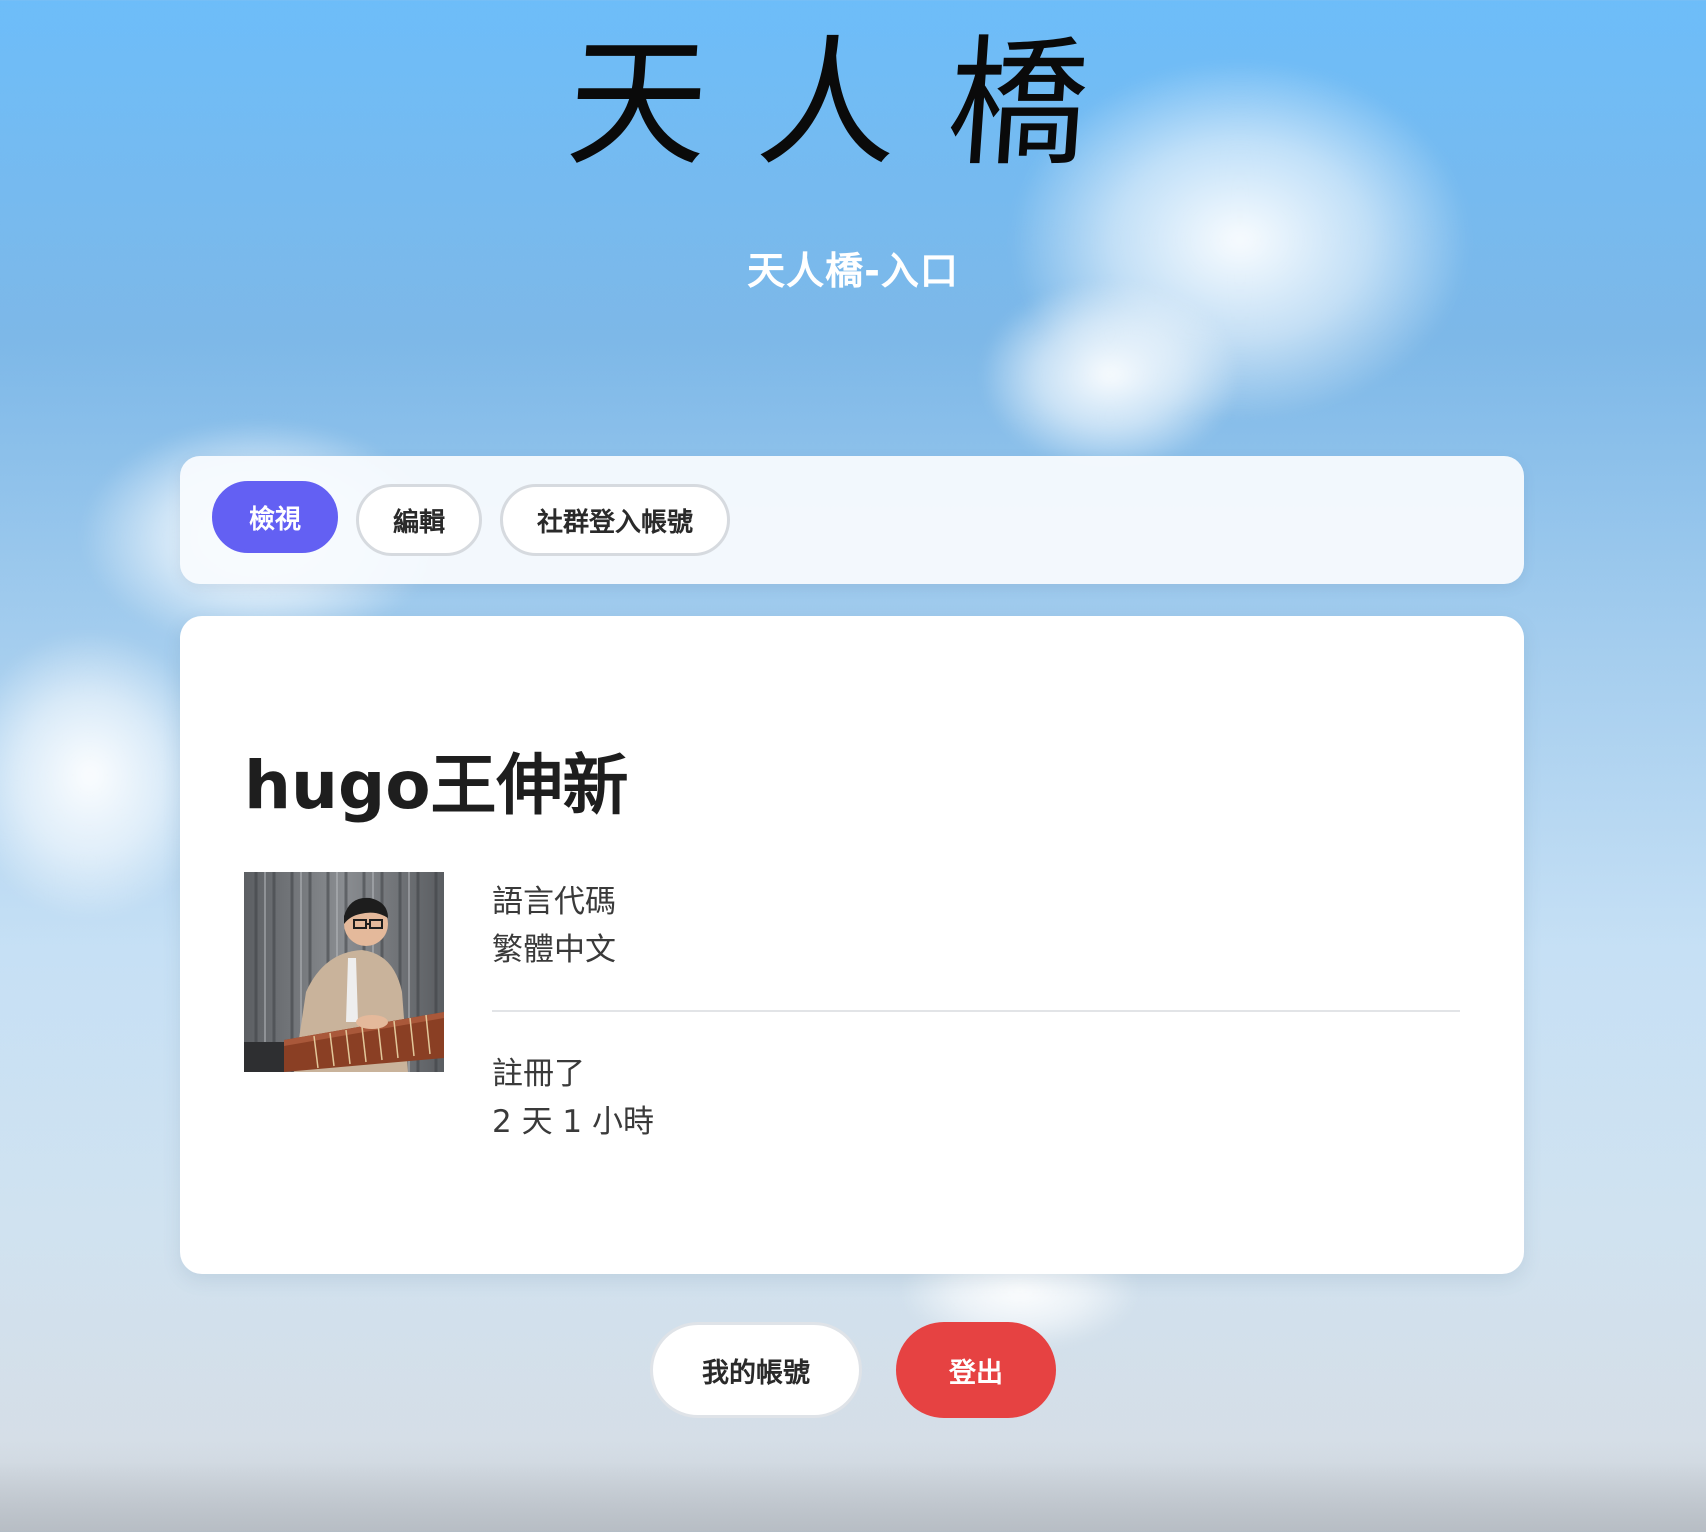  Describe the element at coordinates (573, 1122) in the screenshot. I see `registered-value: 2 天 1 小時` at that location.